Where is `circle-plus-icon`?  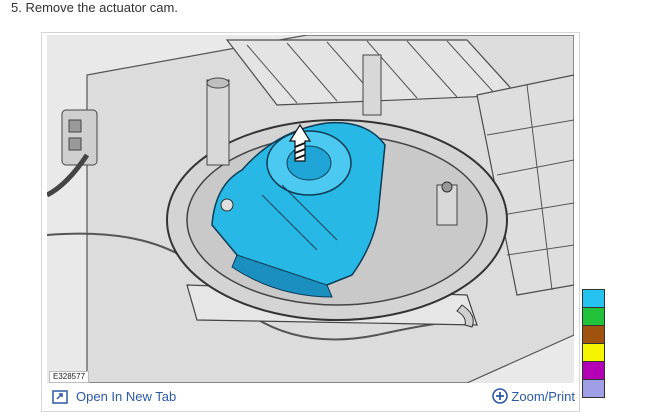 circle-plus-icon is located at coordinates (500, 396).